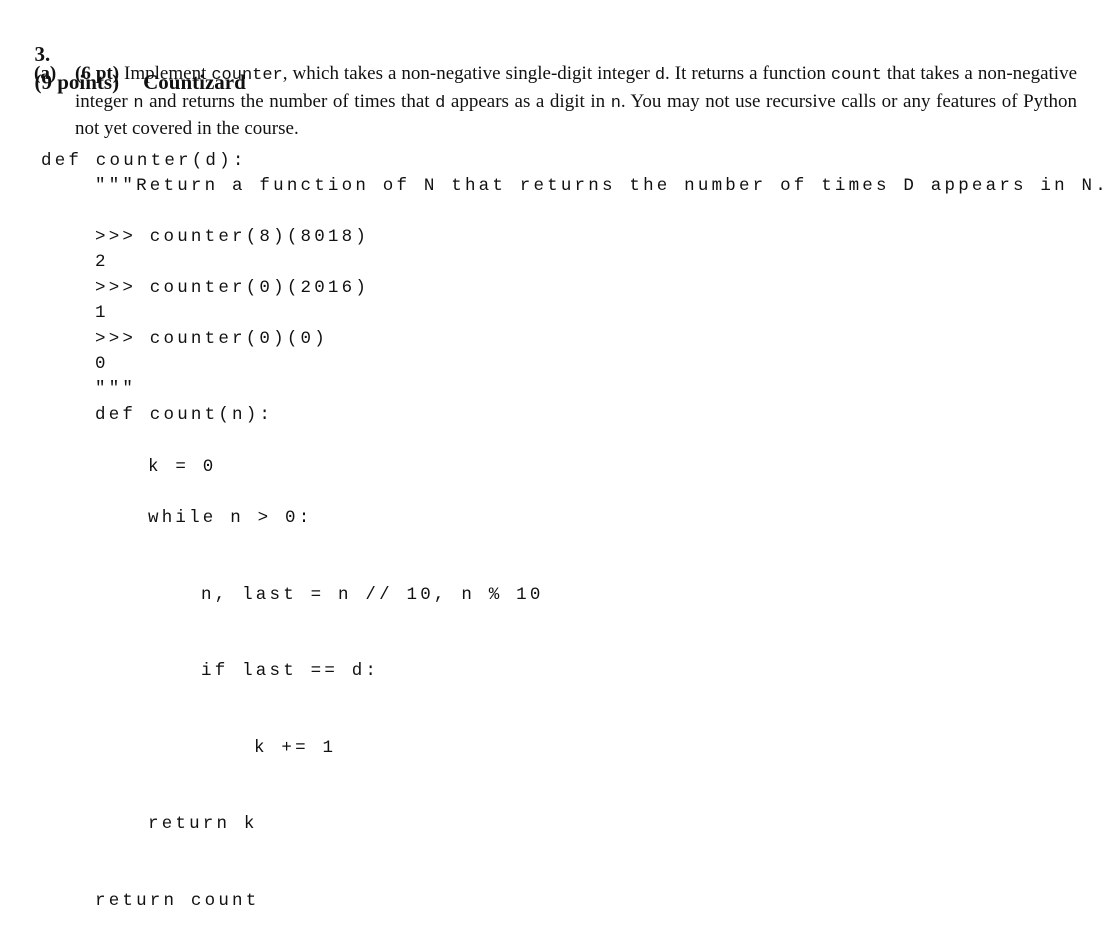  I want to click on code-line-doctest-1: >>> counter(8)(8018), so click(232, 237).